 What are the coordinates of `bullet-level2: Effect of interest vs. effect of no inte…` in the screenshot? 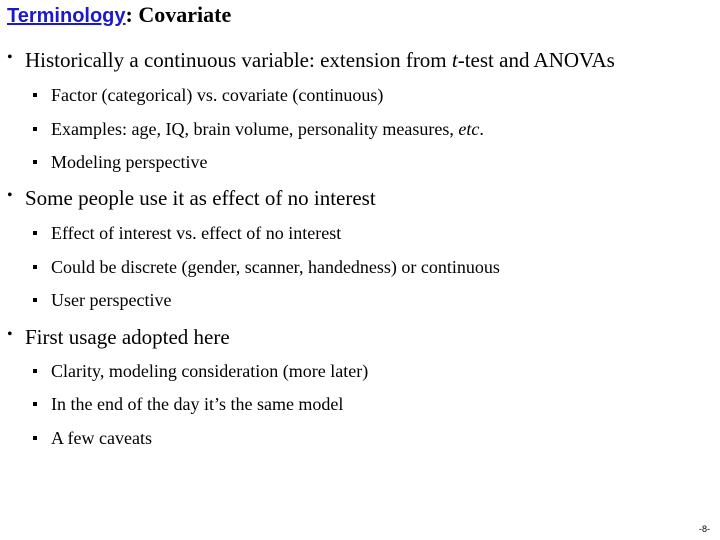 It's located at (187, 233).